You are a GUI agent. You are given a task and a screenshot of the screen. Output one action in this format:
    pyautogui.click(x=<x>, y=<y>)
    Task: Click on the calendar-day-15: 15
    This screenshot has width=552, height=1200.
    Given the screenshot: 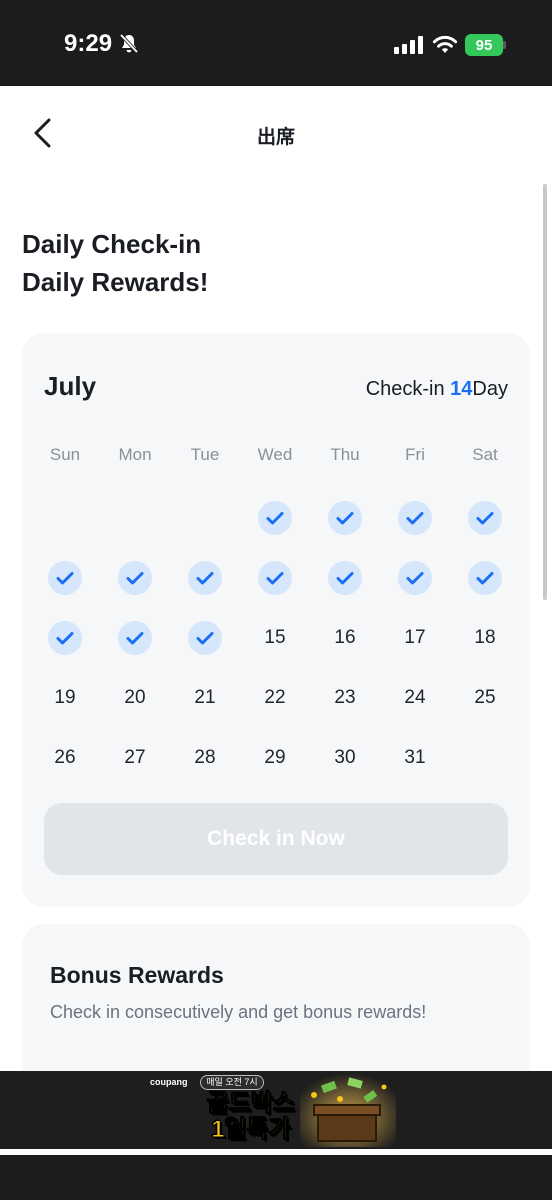 What is the action you would take?
    pyautogui.click(x=275, y=638)
    